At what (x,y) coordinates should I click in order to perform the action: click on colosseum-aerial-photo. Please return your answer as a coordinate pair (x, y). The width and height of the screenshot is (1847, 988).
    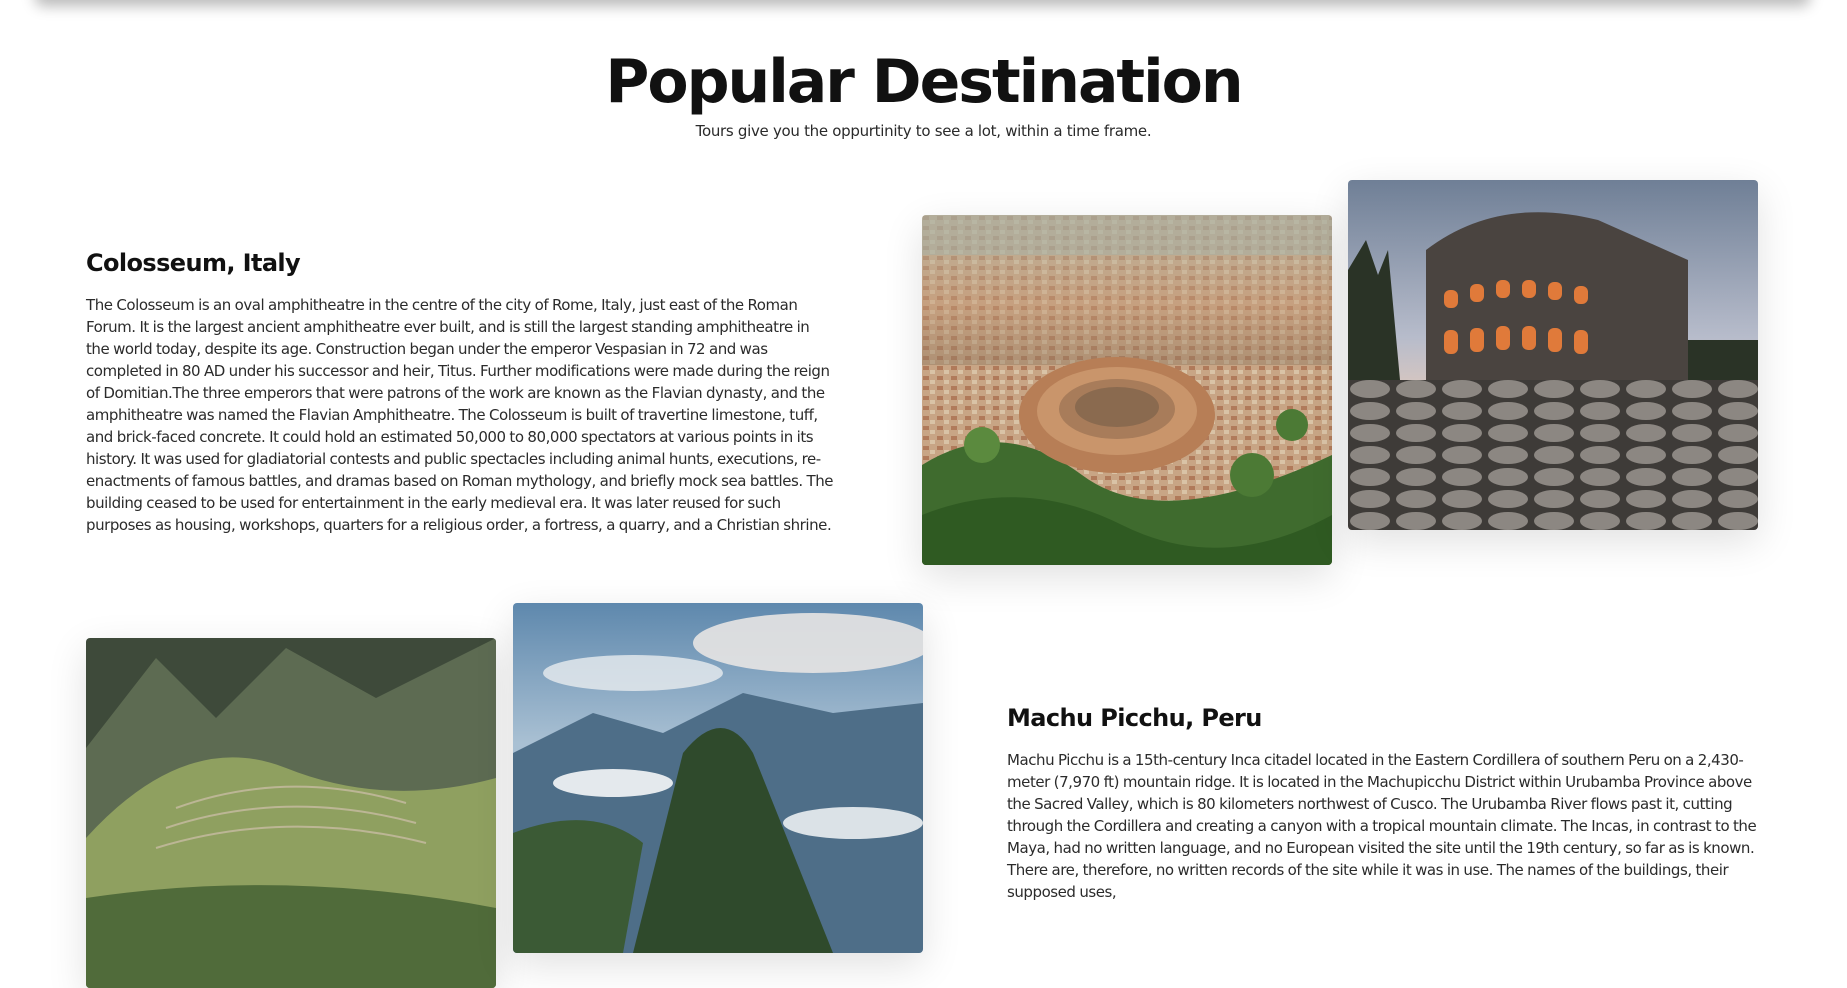
    Looking at the image, I should click on (1127, 390).